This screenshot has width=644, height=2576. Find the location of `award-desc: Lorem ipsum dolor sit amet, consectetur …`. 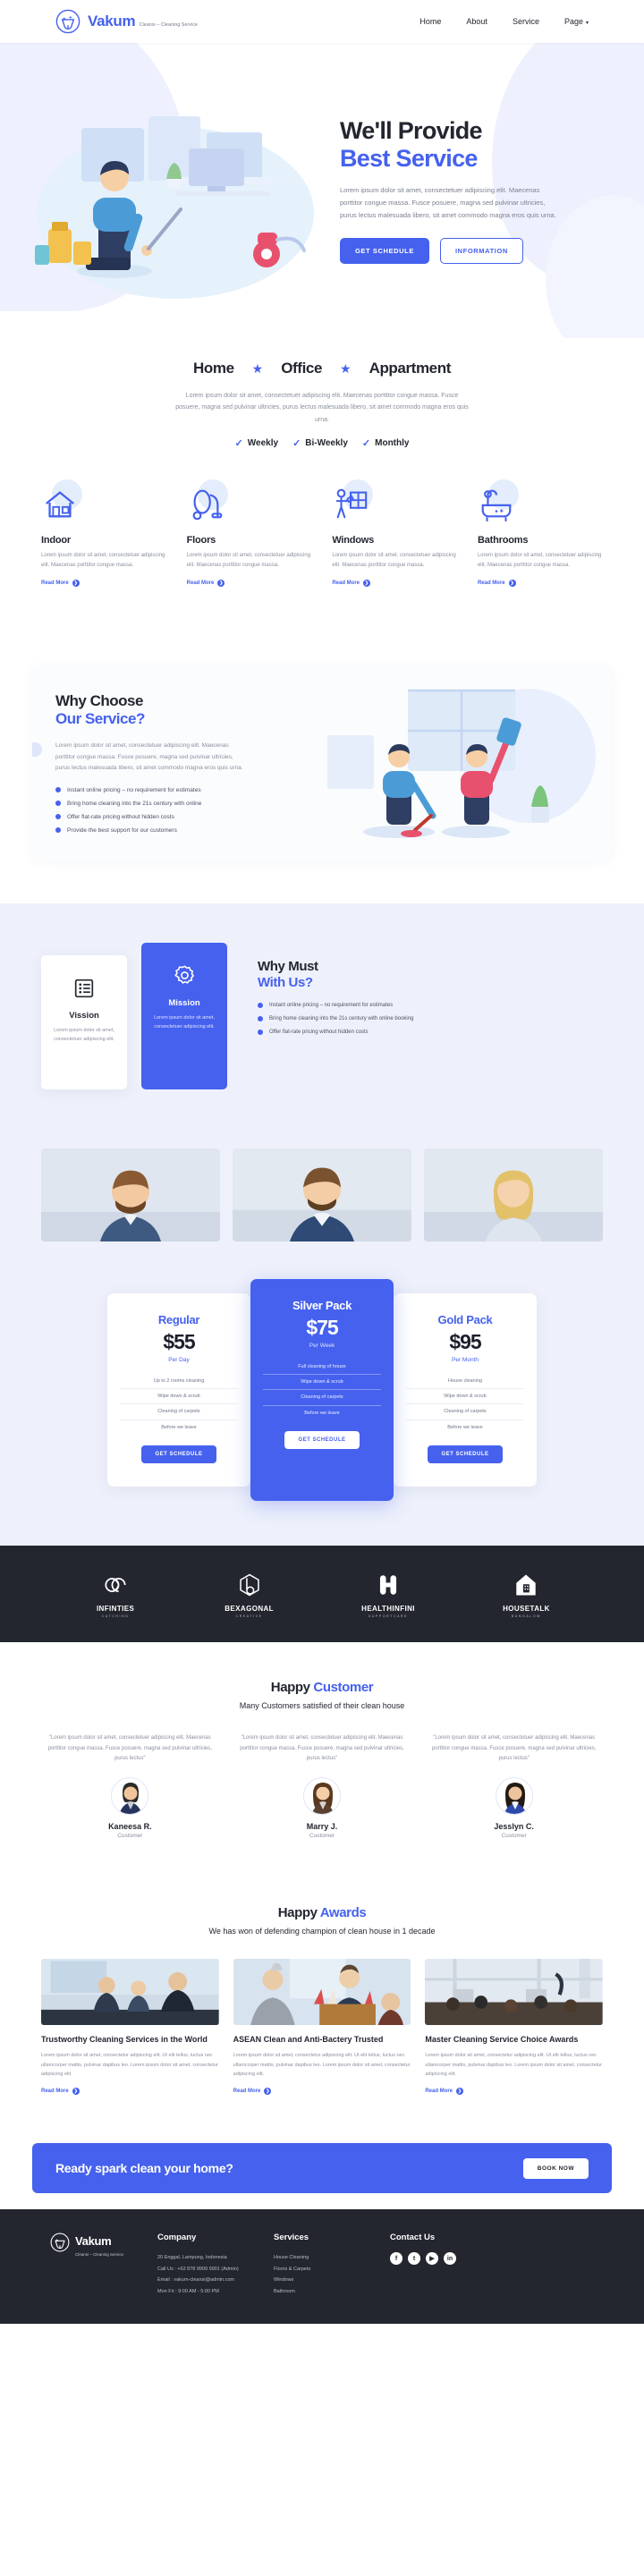

award-desc: Lorem ipsum dolor sit amet, consectetur … is located at coordinates (322, 2065).